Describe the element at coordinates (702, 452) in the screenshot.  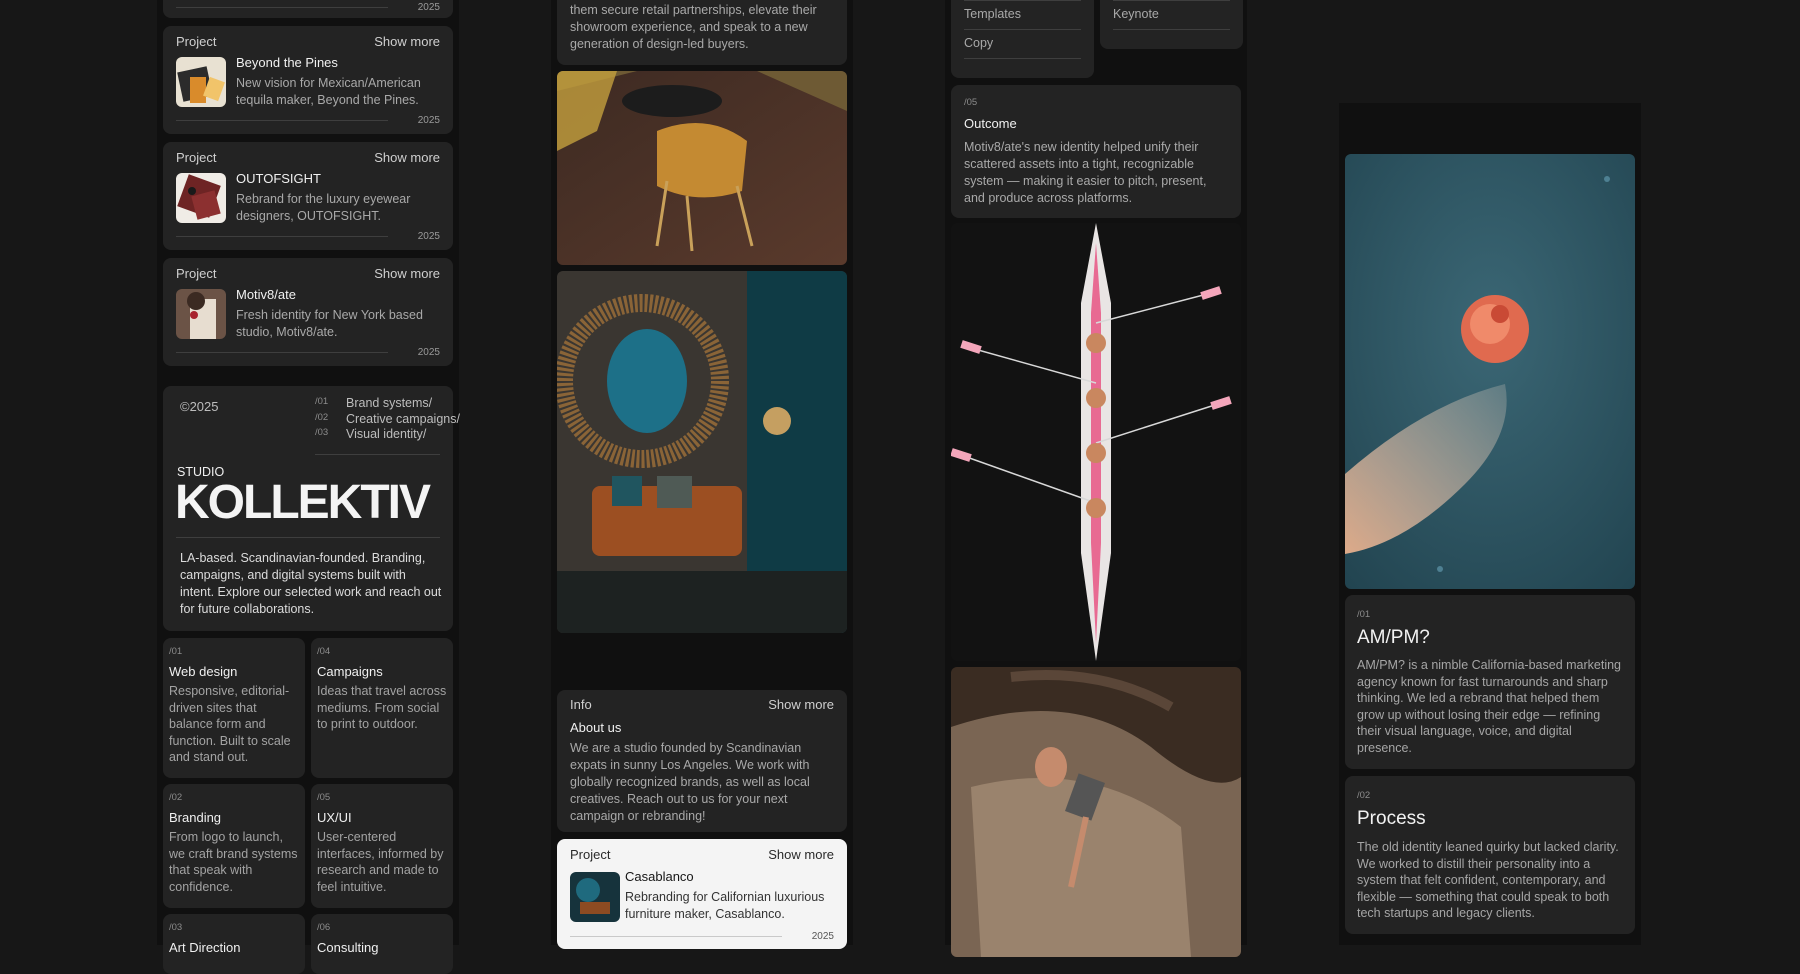
I see `living-room-photo` at that location.